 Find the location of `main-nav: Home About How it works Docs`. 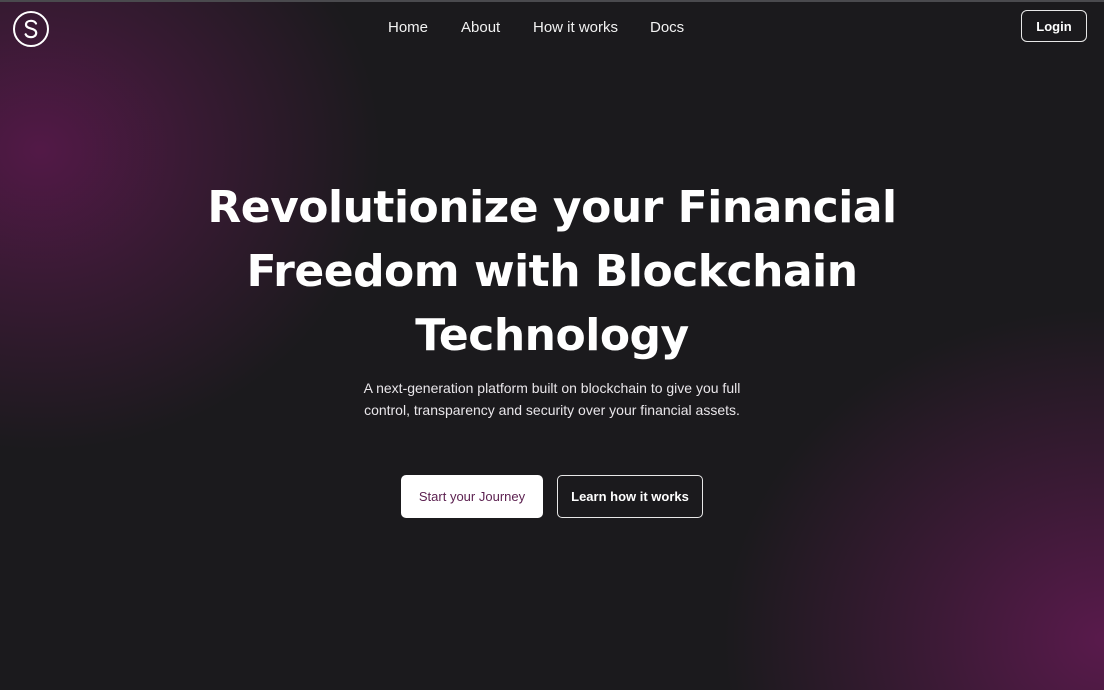

main-nav: Home About How it works Docs is located at coordinates (552, 28).